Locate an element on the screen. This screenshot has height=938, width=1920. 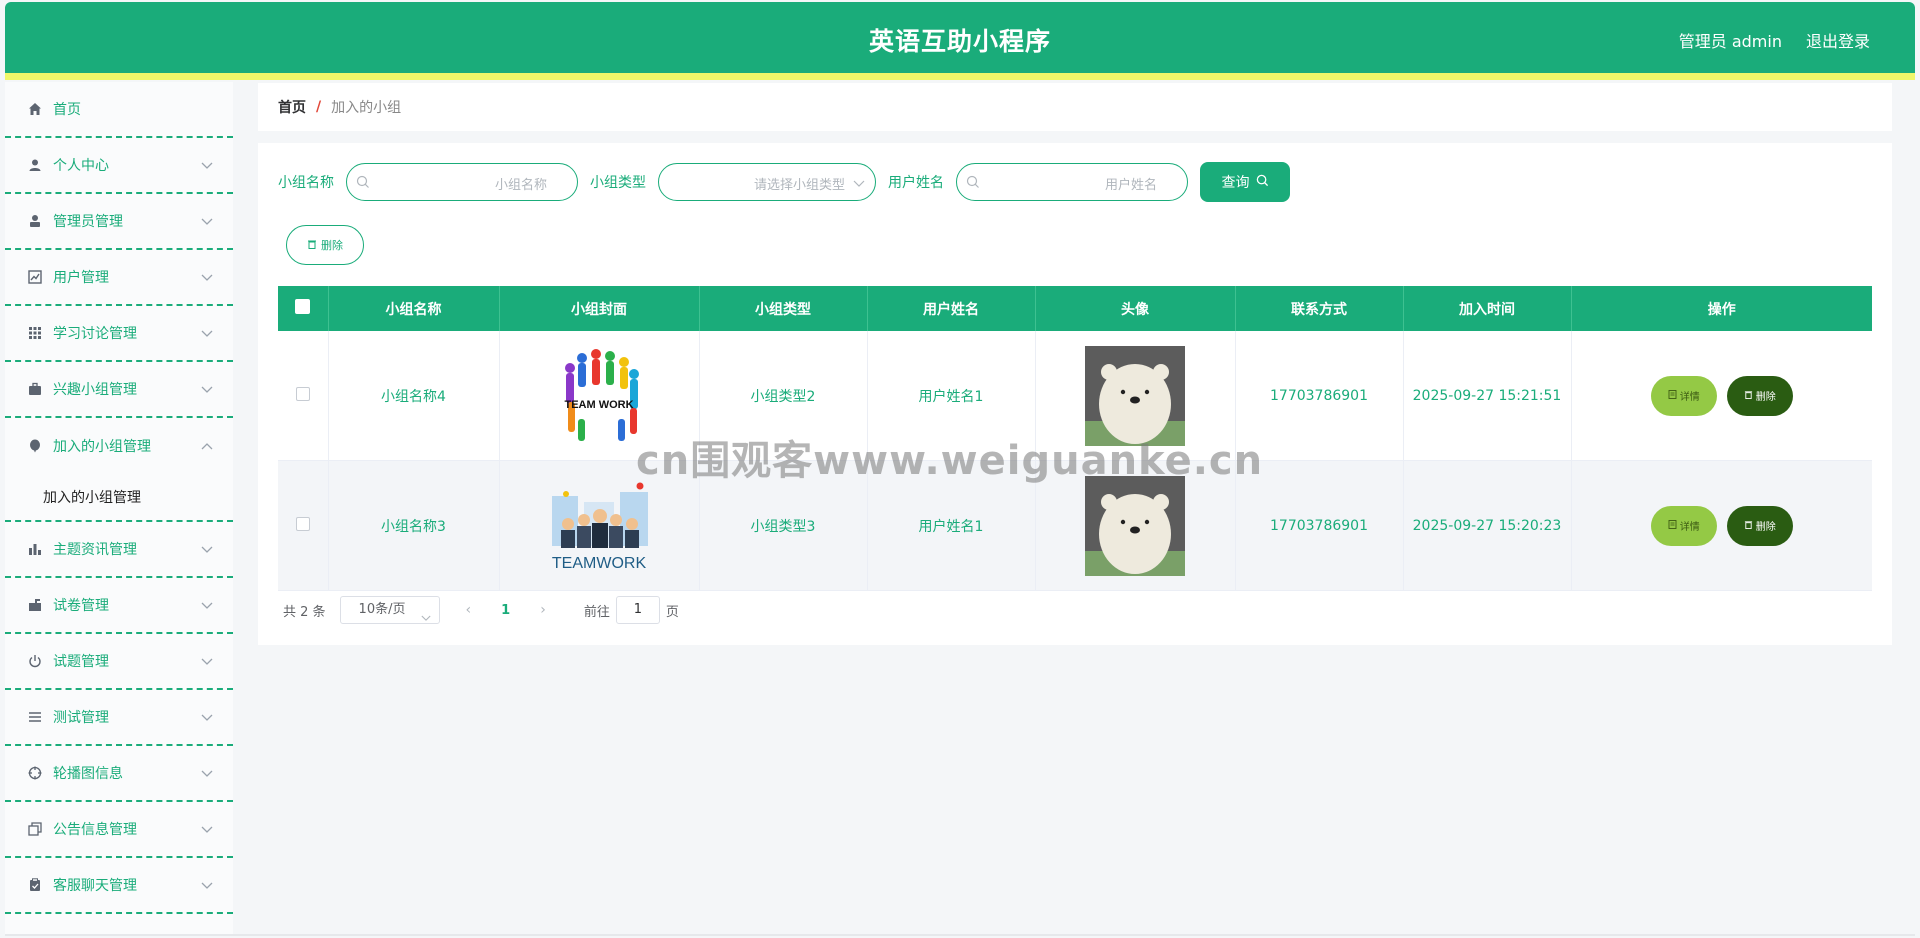
group-name-label: 小组名称 is located at coordinates (306, 183).